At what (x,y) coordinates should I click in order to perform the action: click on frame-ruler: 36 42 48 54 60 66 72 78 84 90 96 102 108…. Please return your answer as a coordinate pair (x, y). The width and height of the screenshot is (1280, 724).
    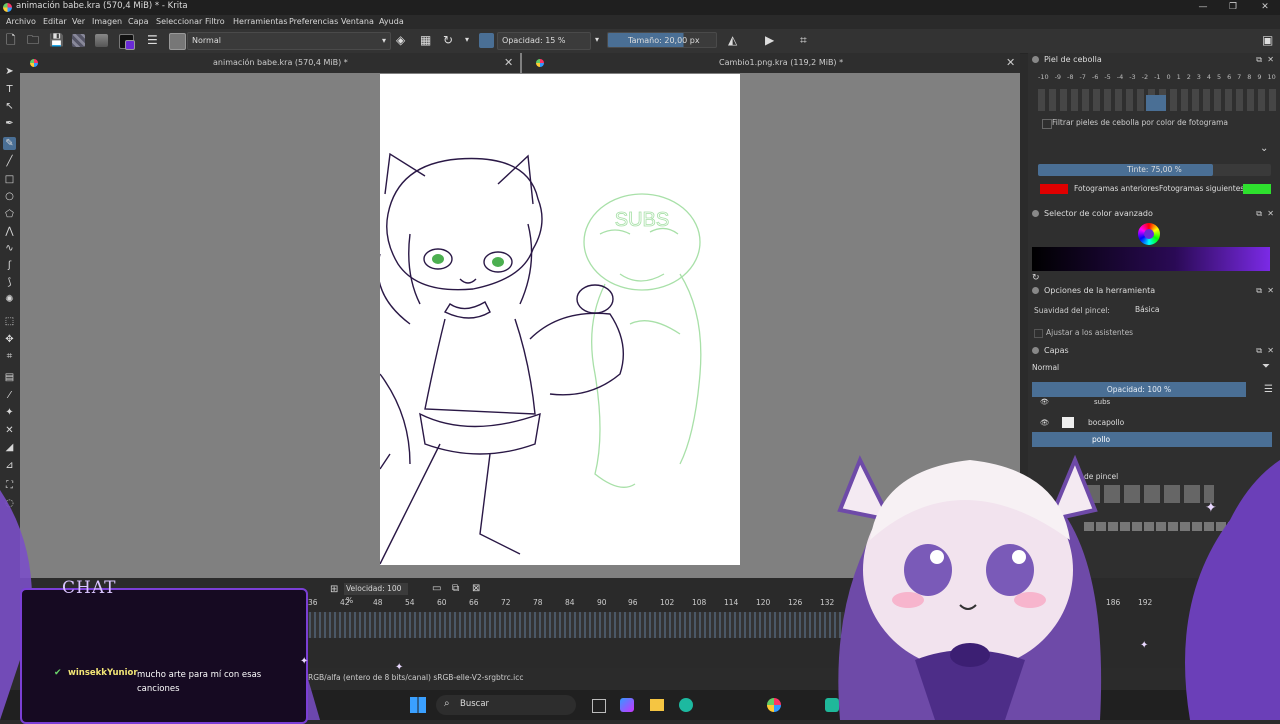
    Looking at the image, I should click on (790, 603).